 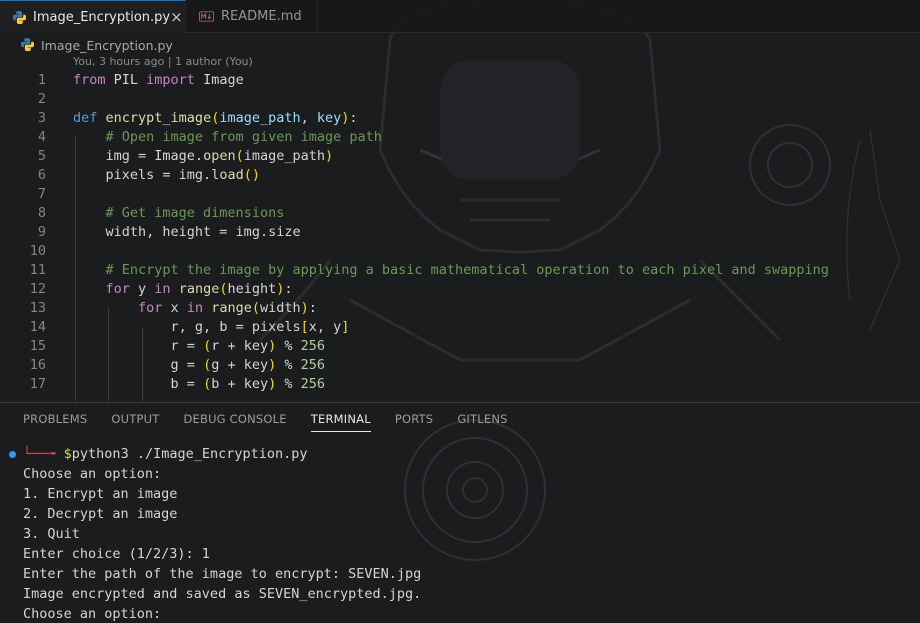 What do you see at coordinates (163, 61) in the screenshot?
I see `codelens-blame: You, 3 hours ago | 1 author (You)` at bounding box center [163, 61].